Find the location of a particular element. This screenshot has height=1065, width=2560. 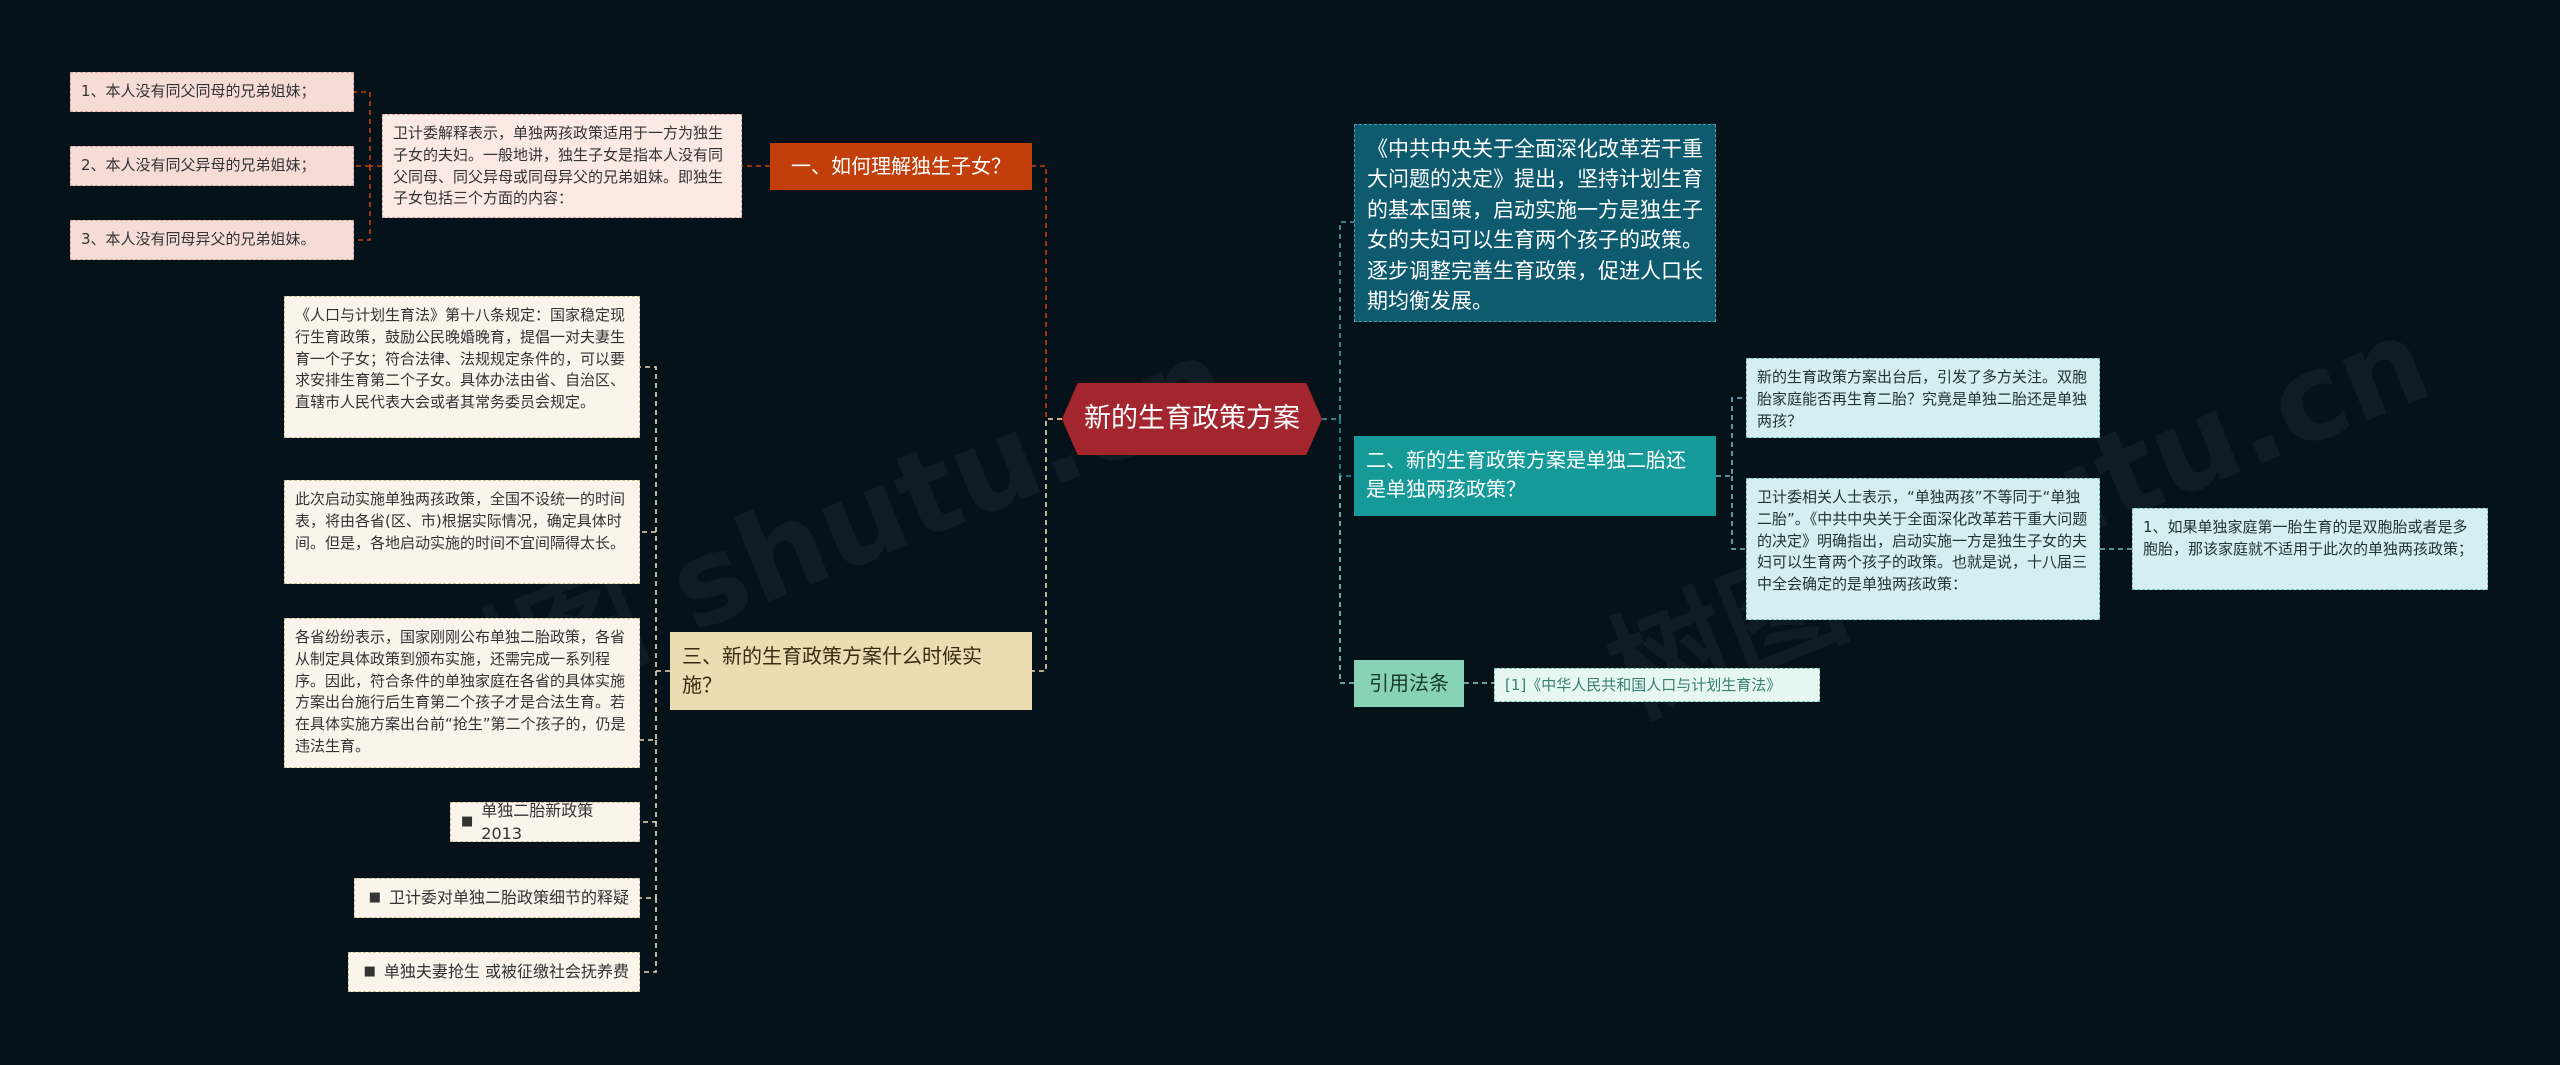

tag-item: ■ 单独二胎新政策2013 is located at coordinates (545, 821).